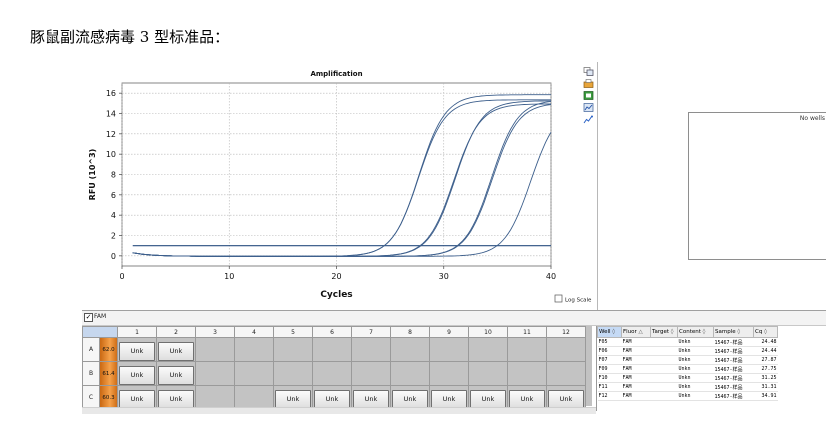 This screenshot has width=826, height=422. What do you see at coordinates (640, 332) in the screenshot?
I see `sort-icon: △` at bounding box center [640, 332].